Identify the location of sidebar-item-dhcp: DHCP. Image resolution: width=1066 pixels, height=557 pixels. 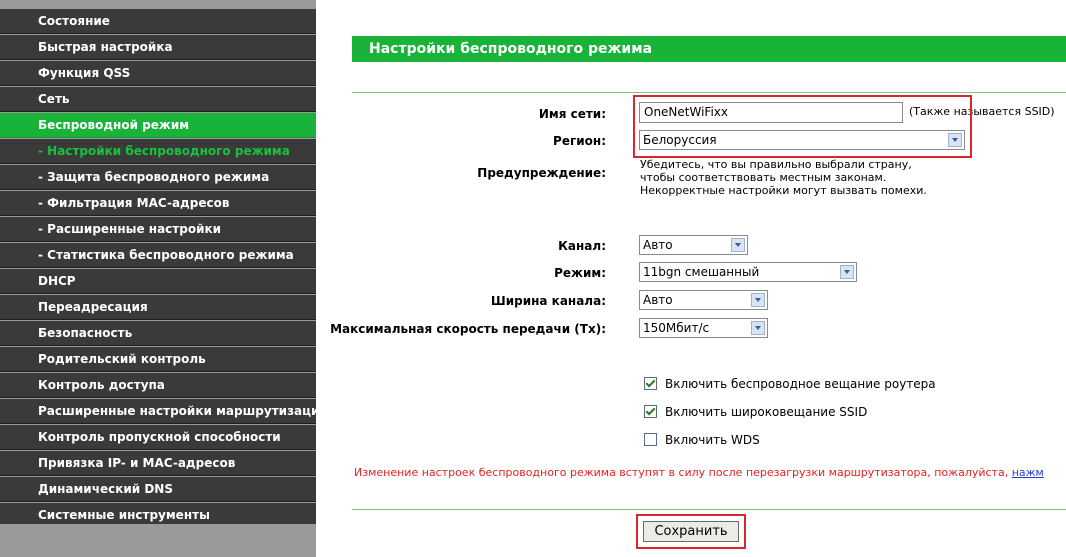
(158, 281).